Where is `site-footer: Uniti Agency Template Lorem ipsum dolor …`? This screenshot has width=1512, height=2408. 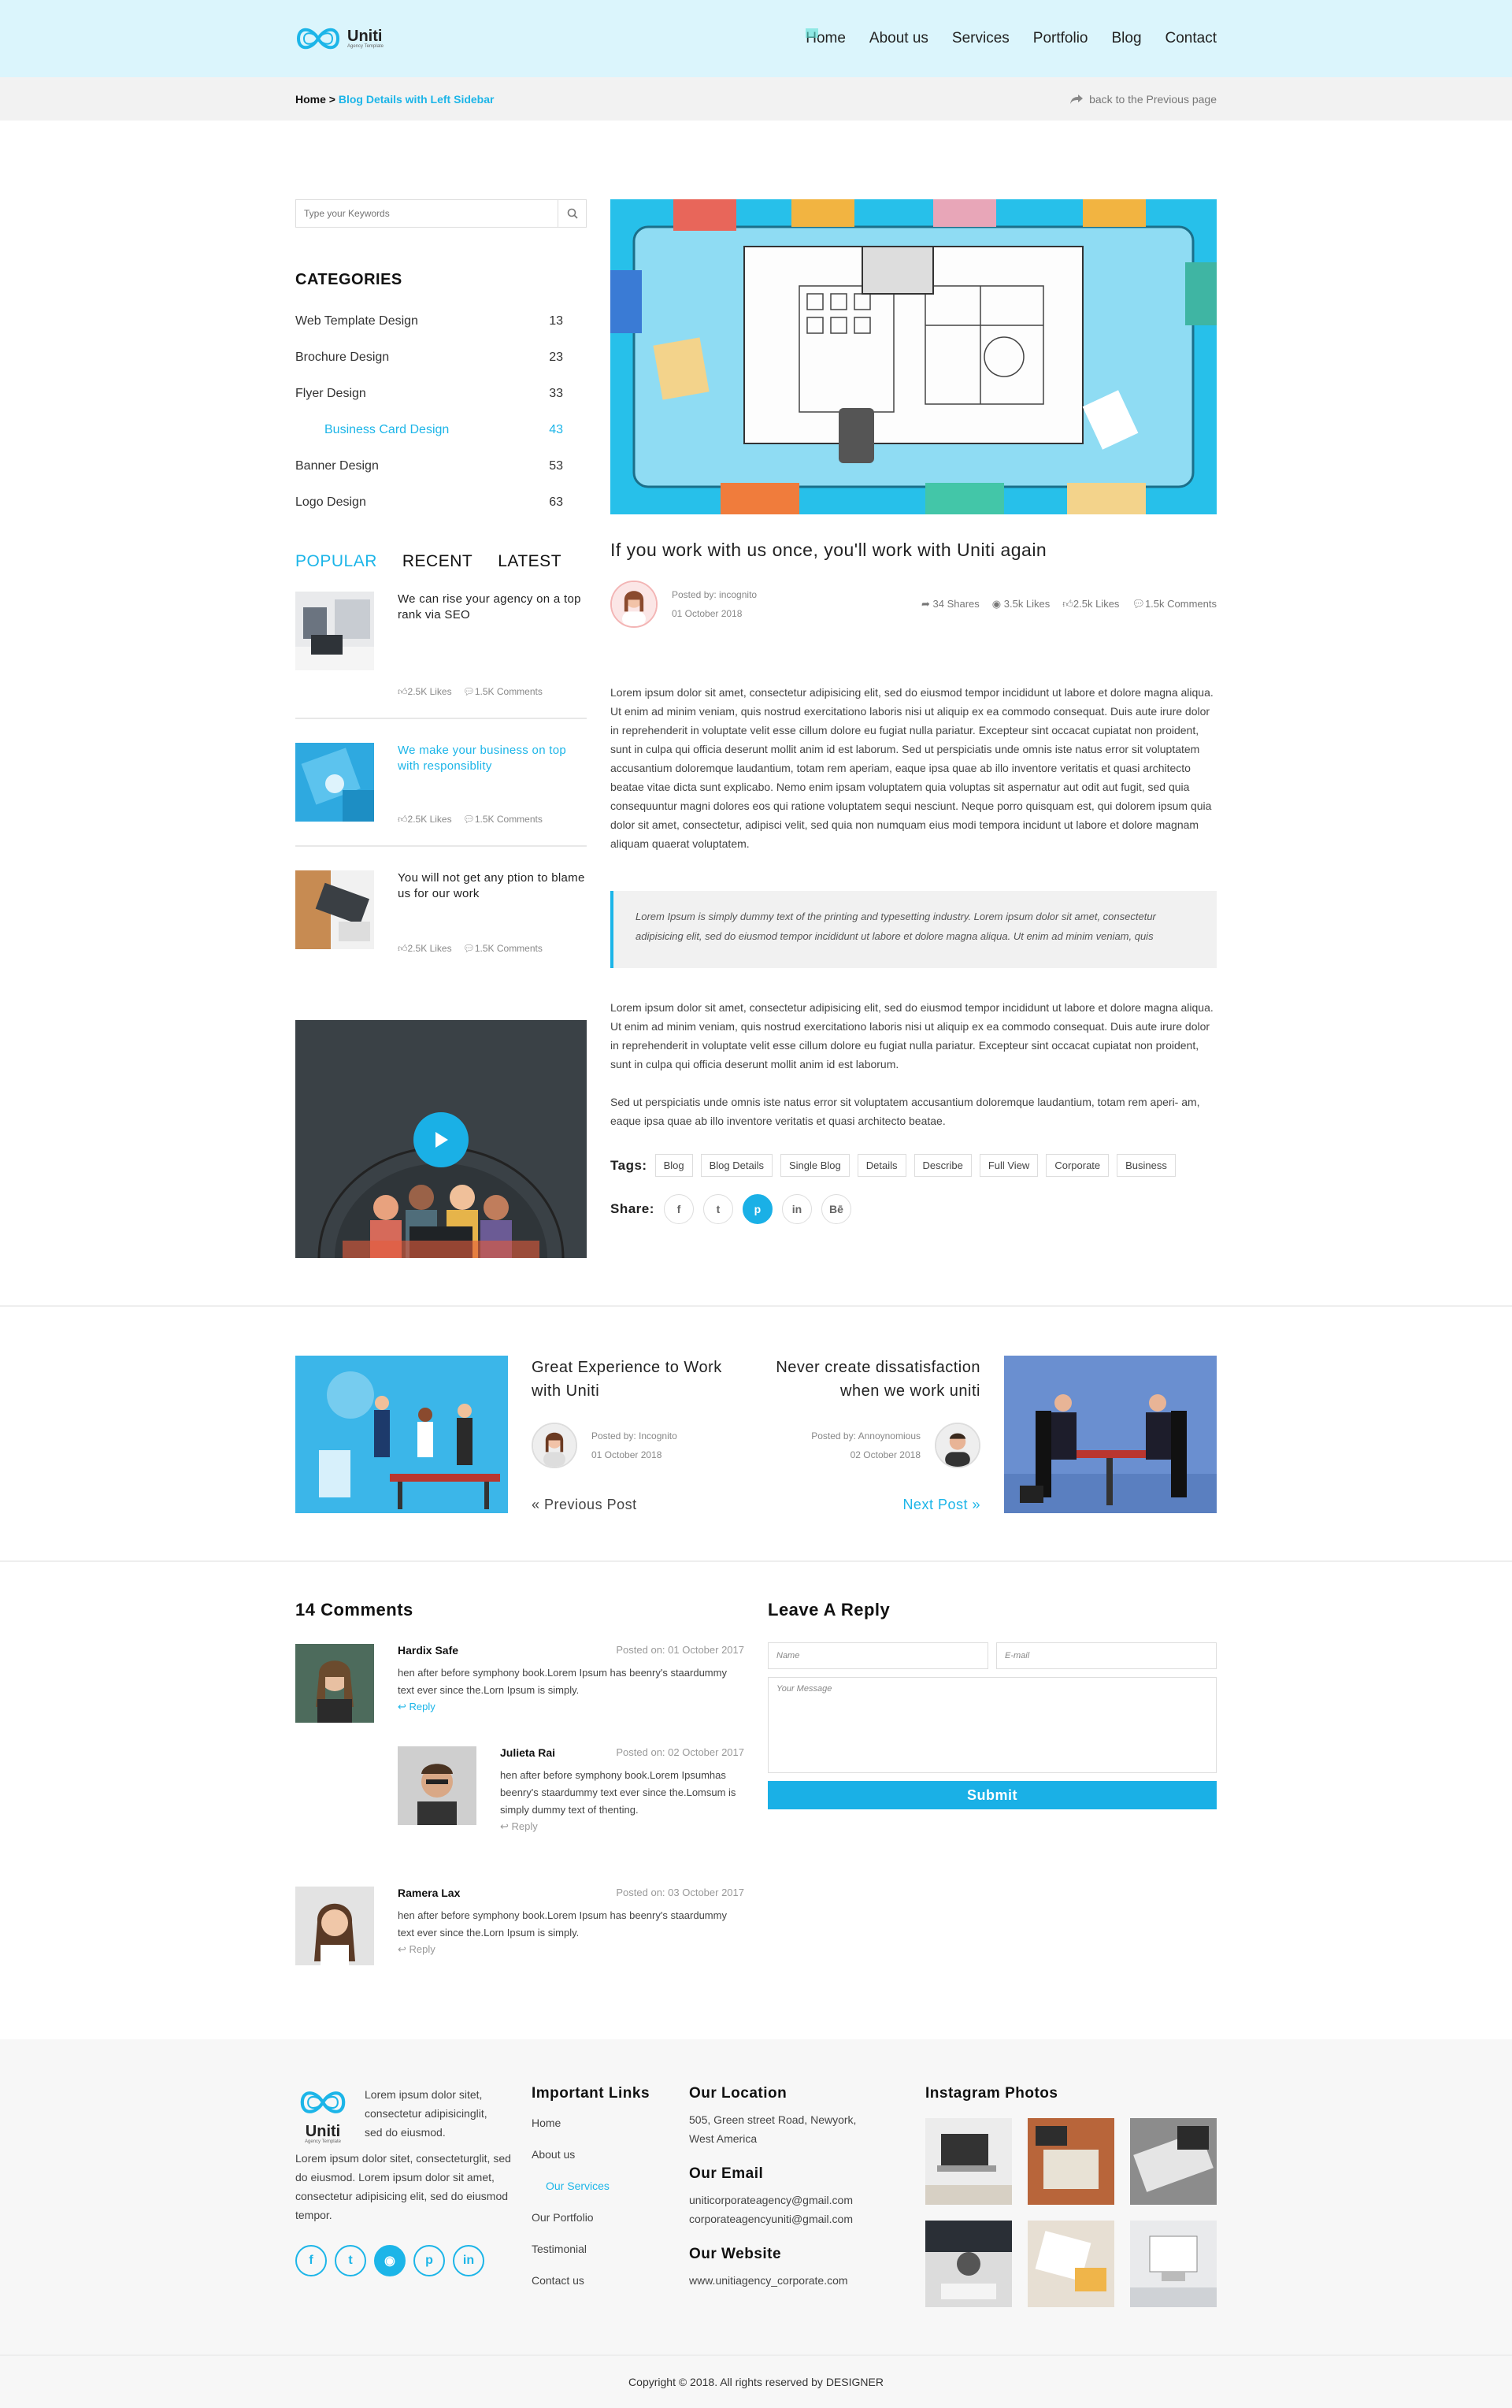
site-footer: Uniti Agency Template Lorem ipsum dolor … is located at coordinates (756, 2196).